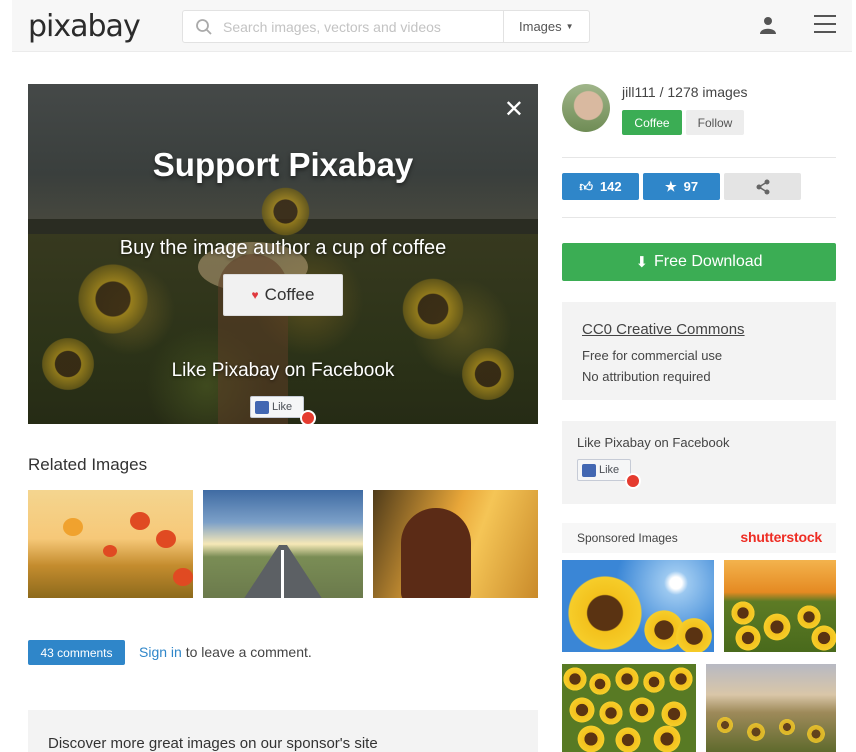 The height and width of the screenshot is (752, 856). What do you see at coordinates (255, 295) in the screenshot?
I see `heart-icon: ♥` at bounding box center [255, 295].